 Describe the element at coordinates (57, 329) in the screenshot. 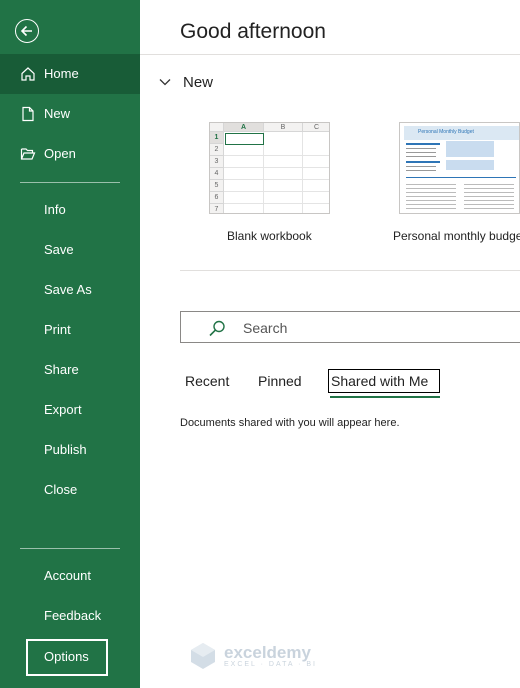

I see `sidebar-item-label: Print` at that location.